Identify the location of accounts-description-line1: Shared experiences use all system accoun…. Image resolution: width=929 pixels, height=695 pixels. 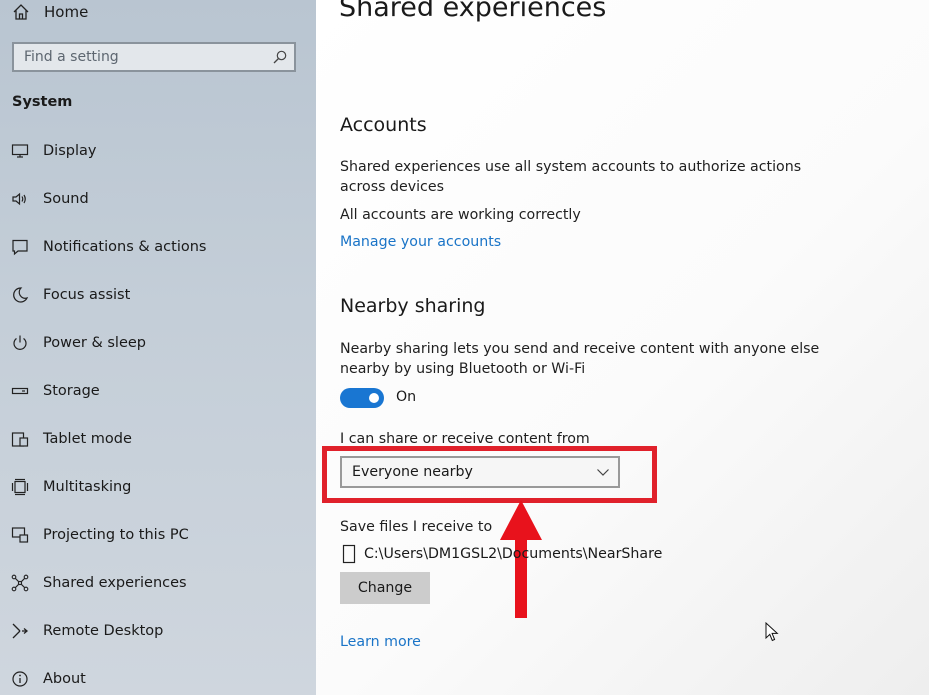
(571, 167).